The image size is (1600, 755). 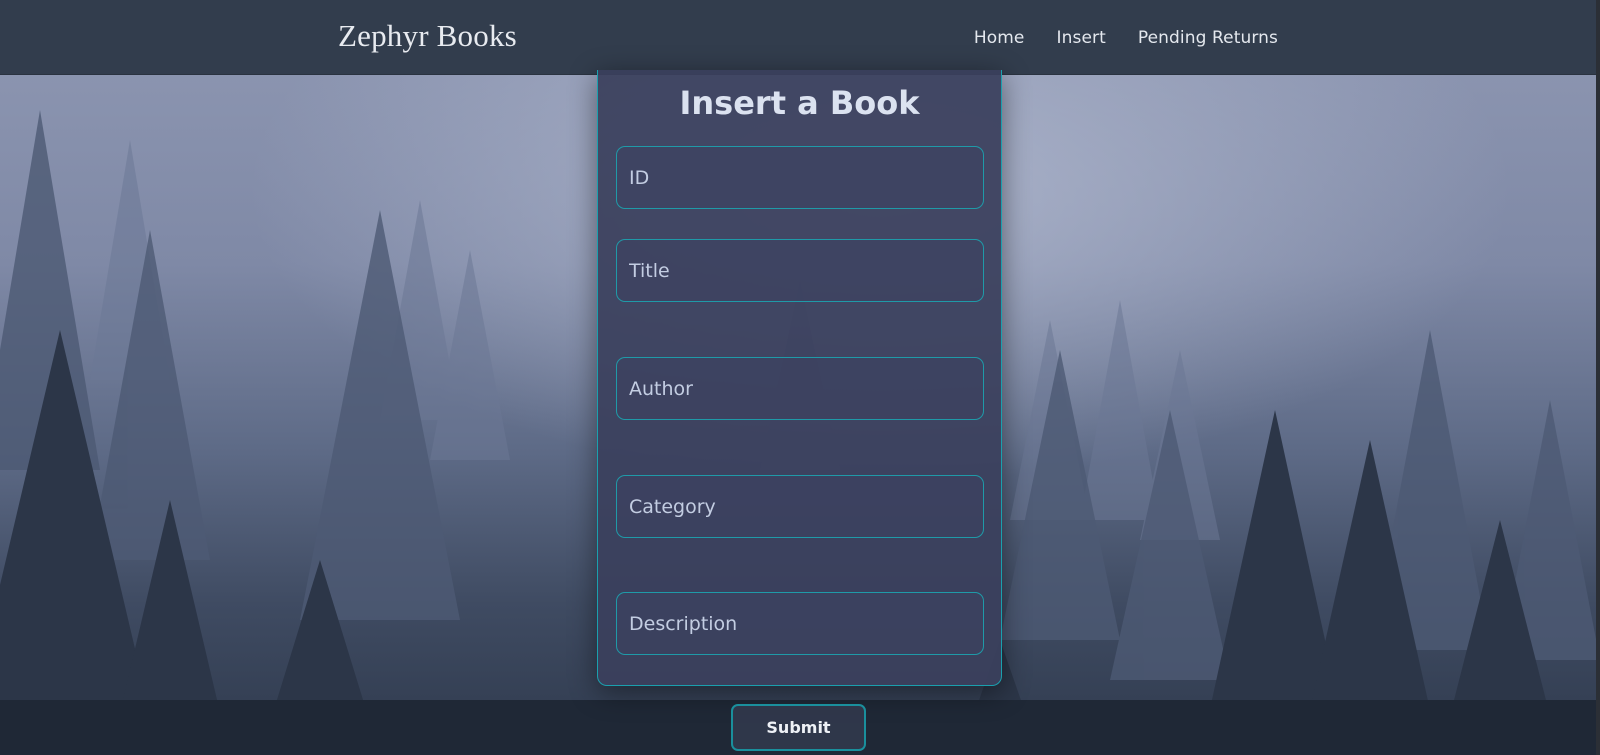 What do you see at coordinates (427, 36) in the screenshot?
I see `brand-logo: Zephyr Books` at bounding box center [427, 36].